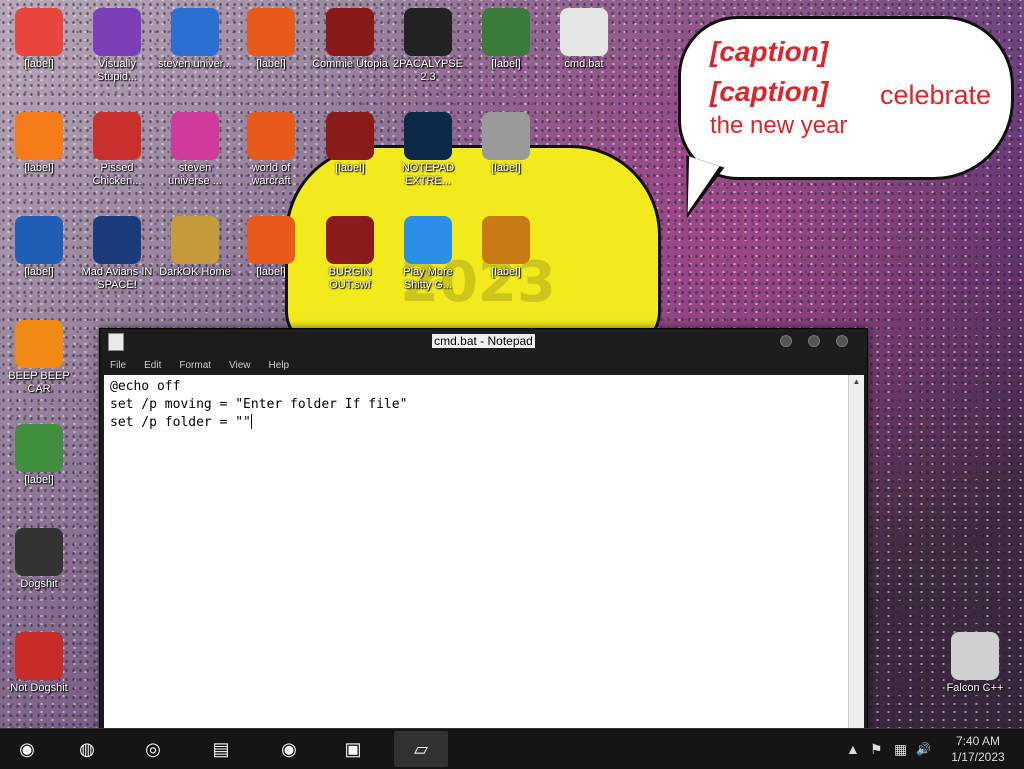 The width and height of the screenshot is (1024, 769). I want to click on close-button, so click(842, 341).